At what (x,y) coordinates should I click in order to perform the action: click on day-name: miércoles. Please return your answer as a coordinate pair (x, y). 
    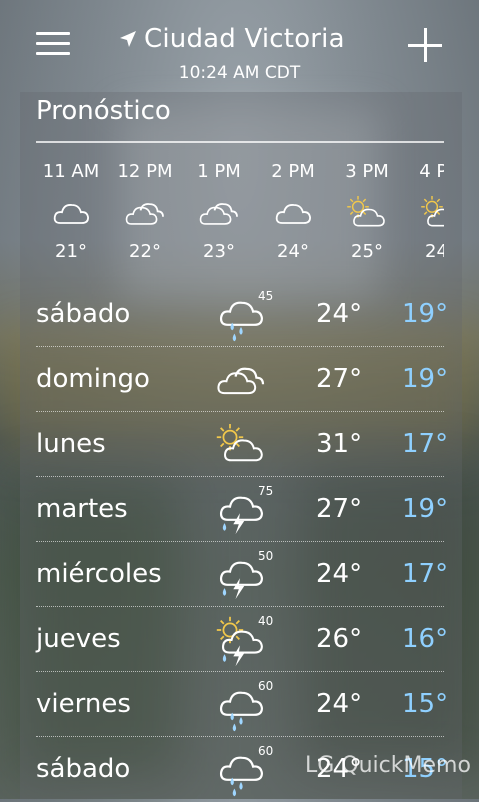
    Looking at the image, I should click on (99, 574).